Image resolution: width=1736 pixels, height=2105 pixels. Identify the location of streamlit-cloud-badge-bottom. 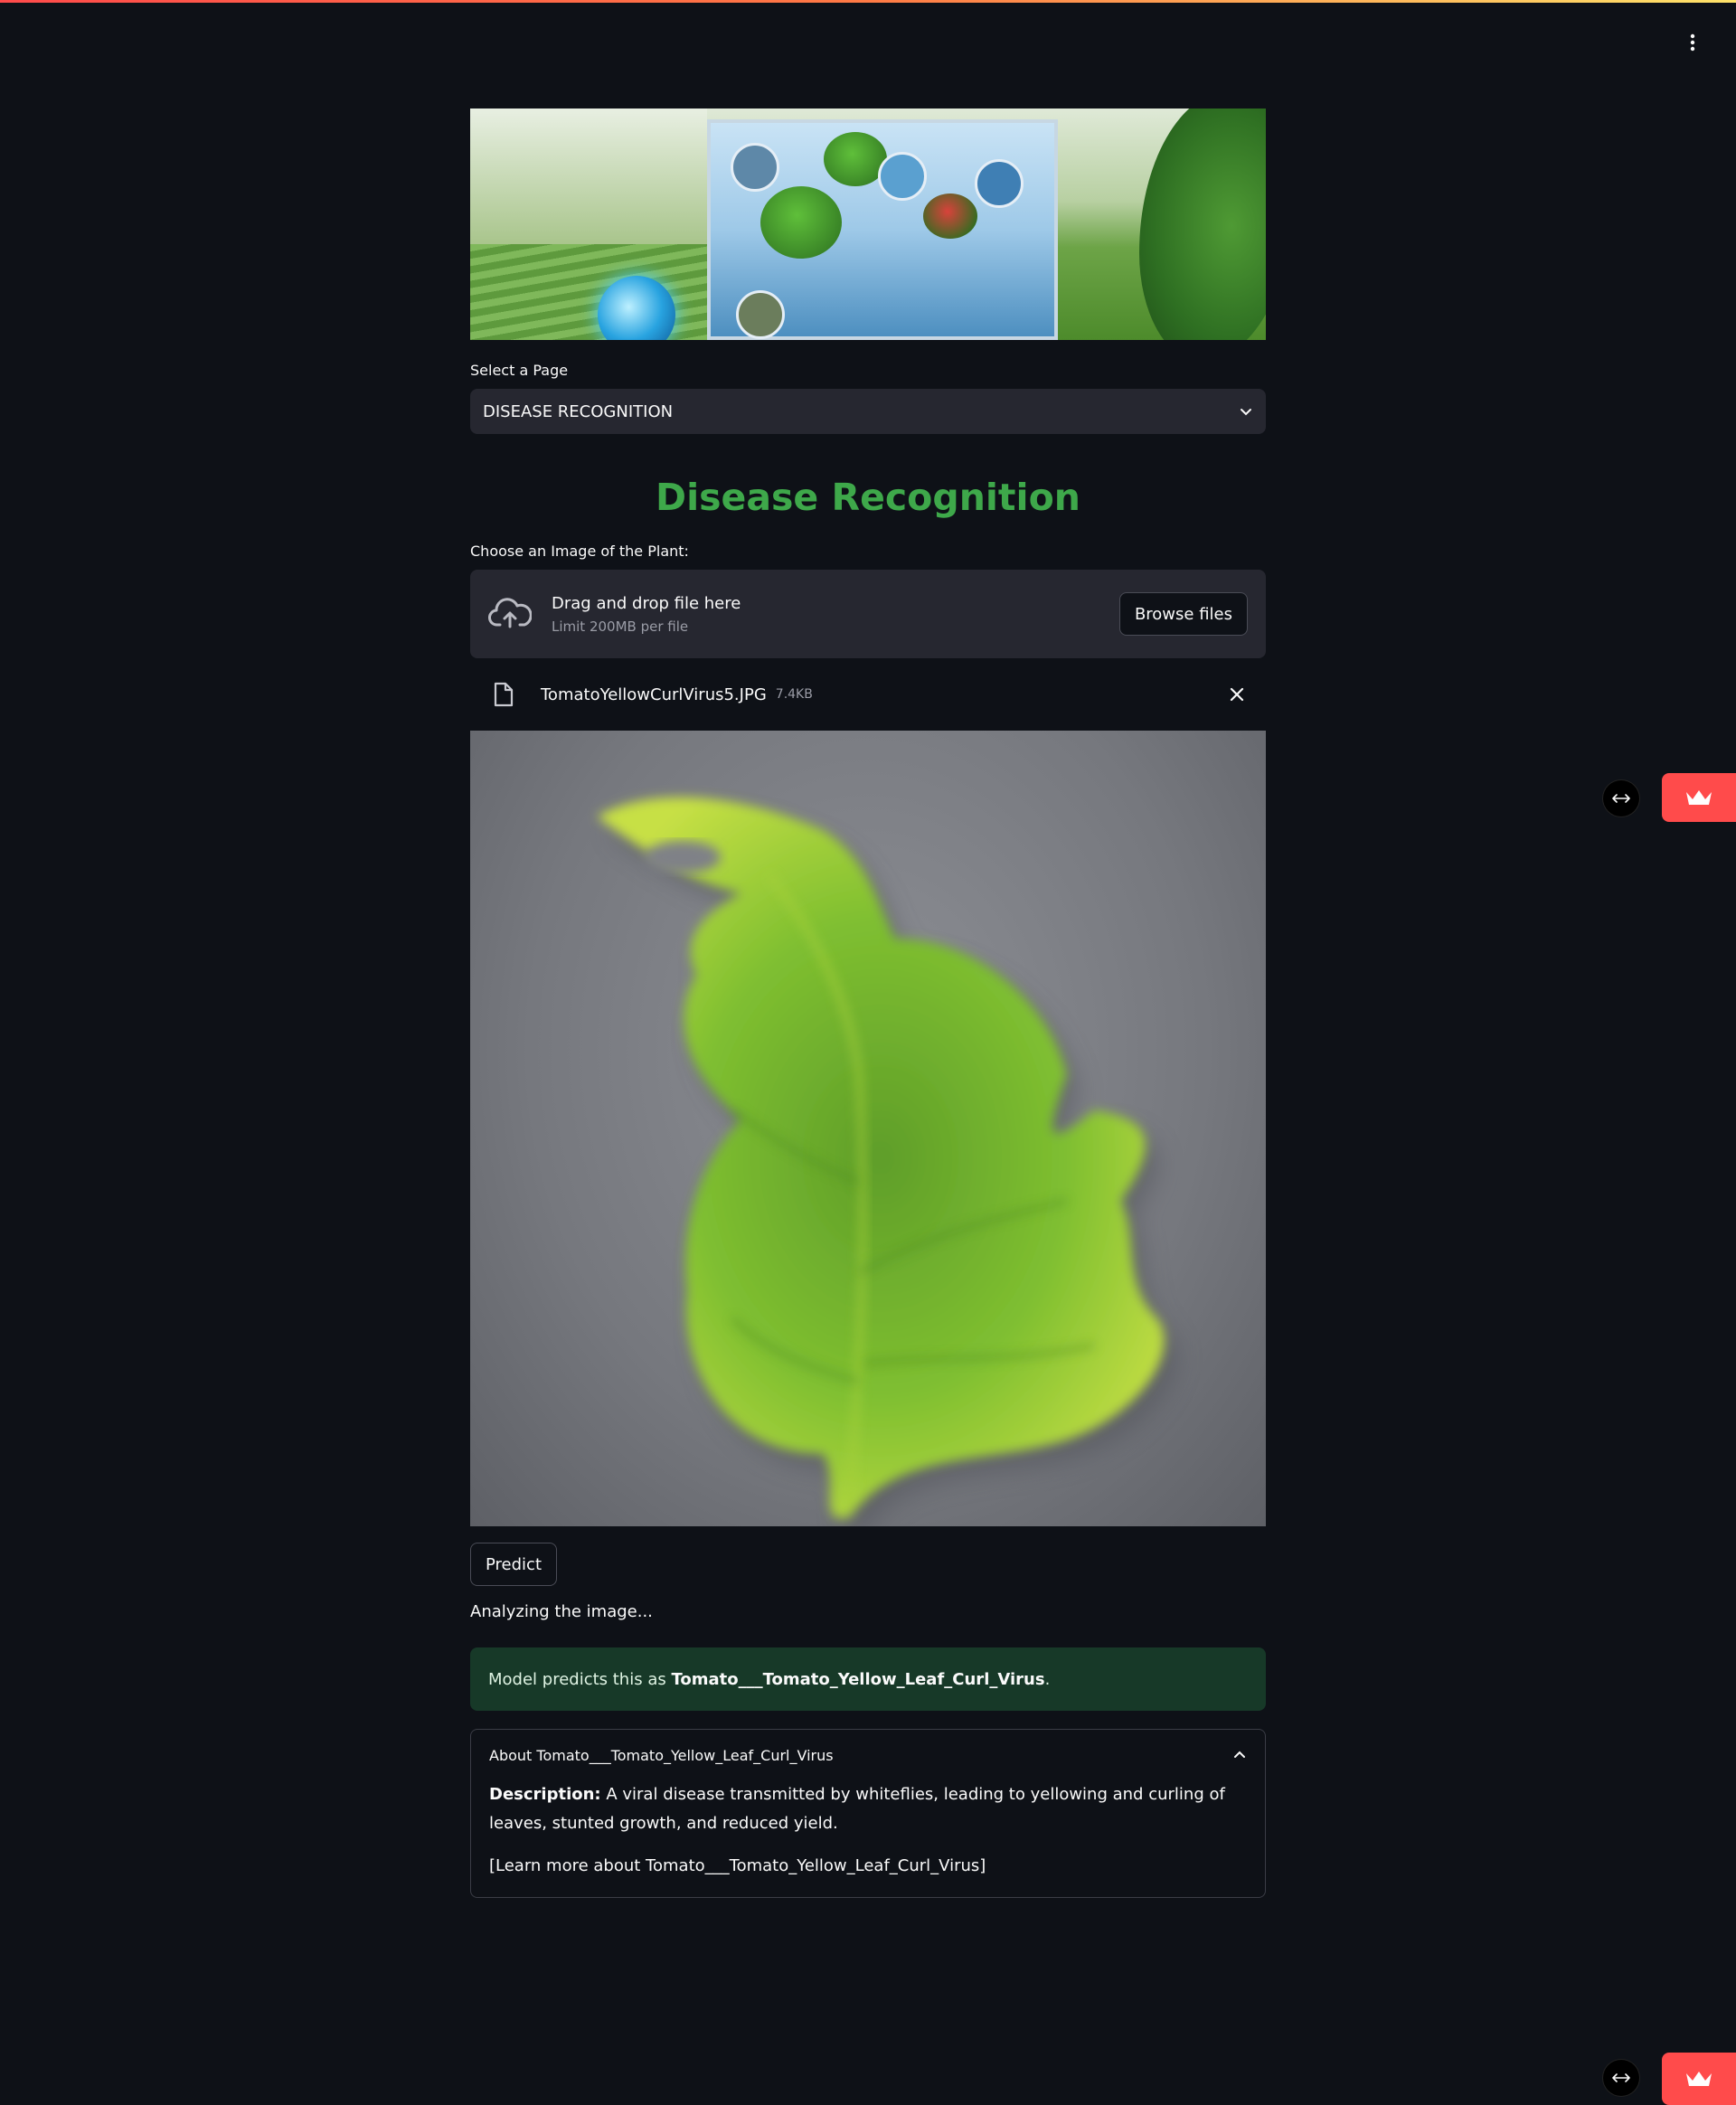
(1699, 2079).